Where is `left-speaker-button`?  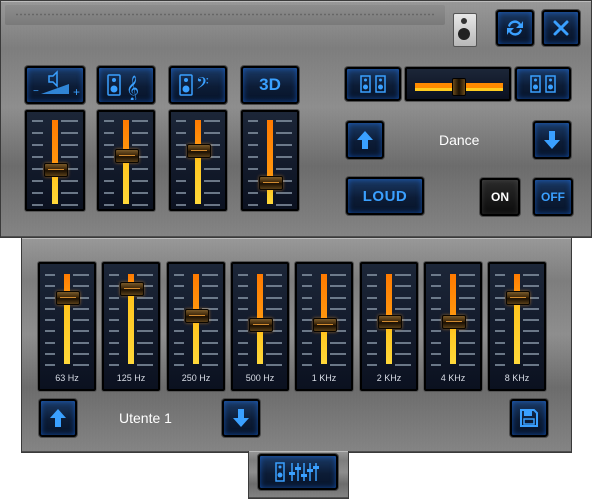
left-speaker-button is located at coordinates (373, 84).